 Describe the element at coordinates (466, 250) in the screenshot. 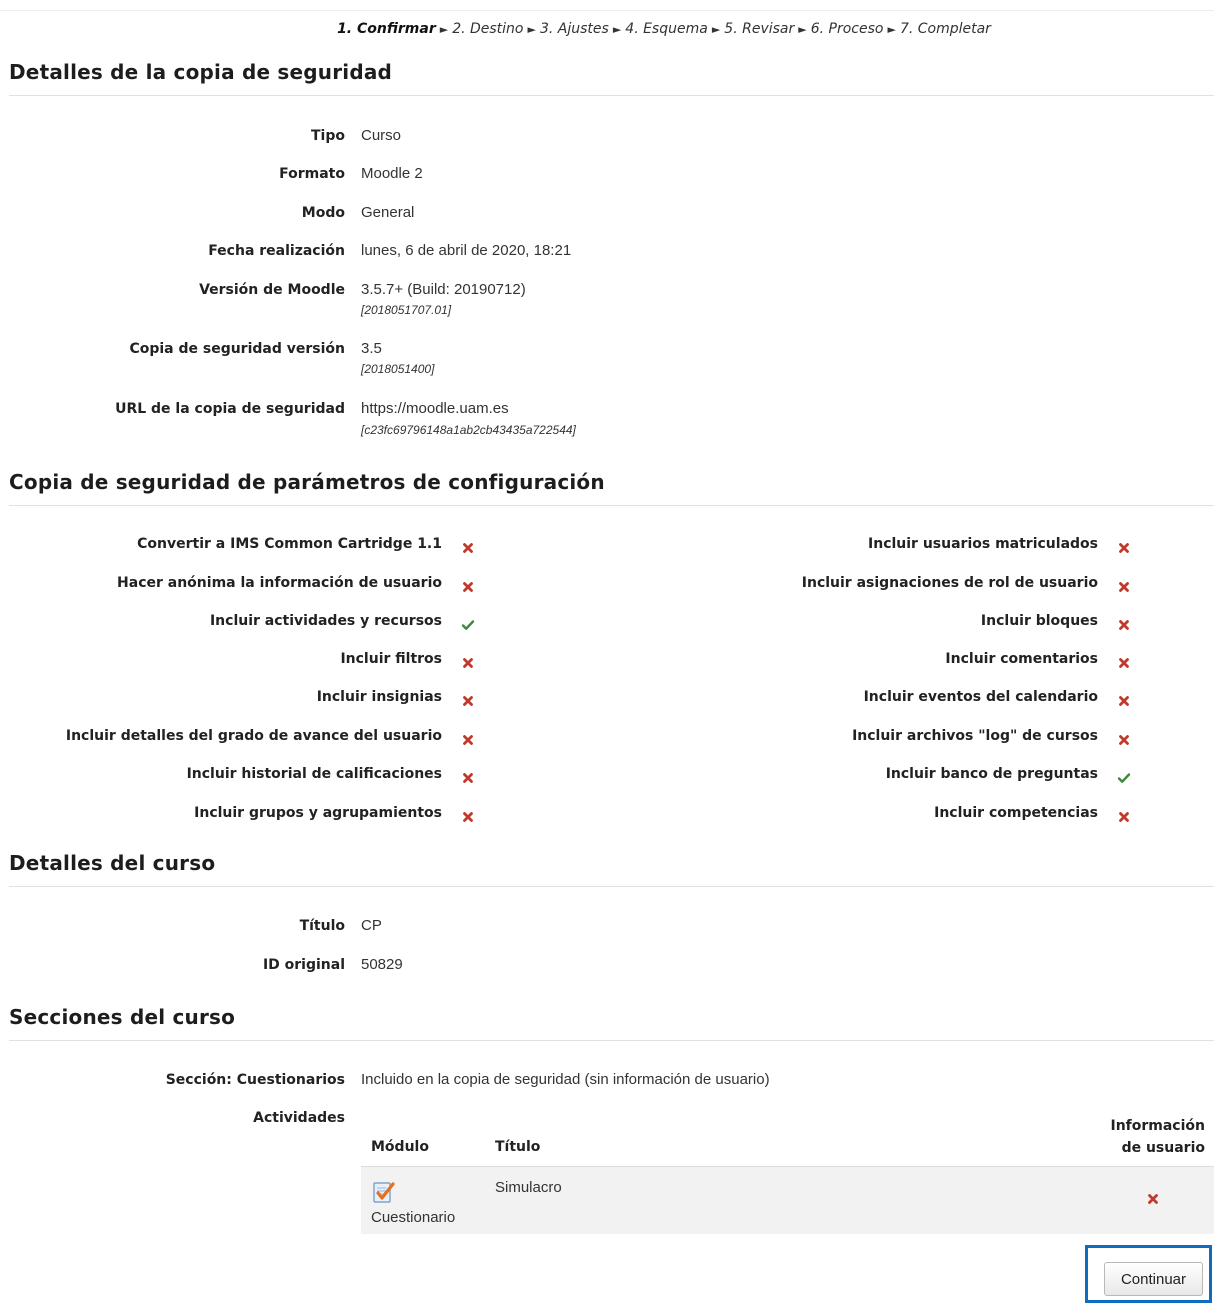

I see `detail-value-date: lunes, 6 de abril de 2020, 18:21` at that location.